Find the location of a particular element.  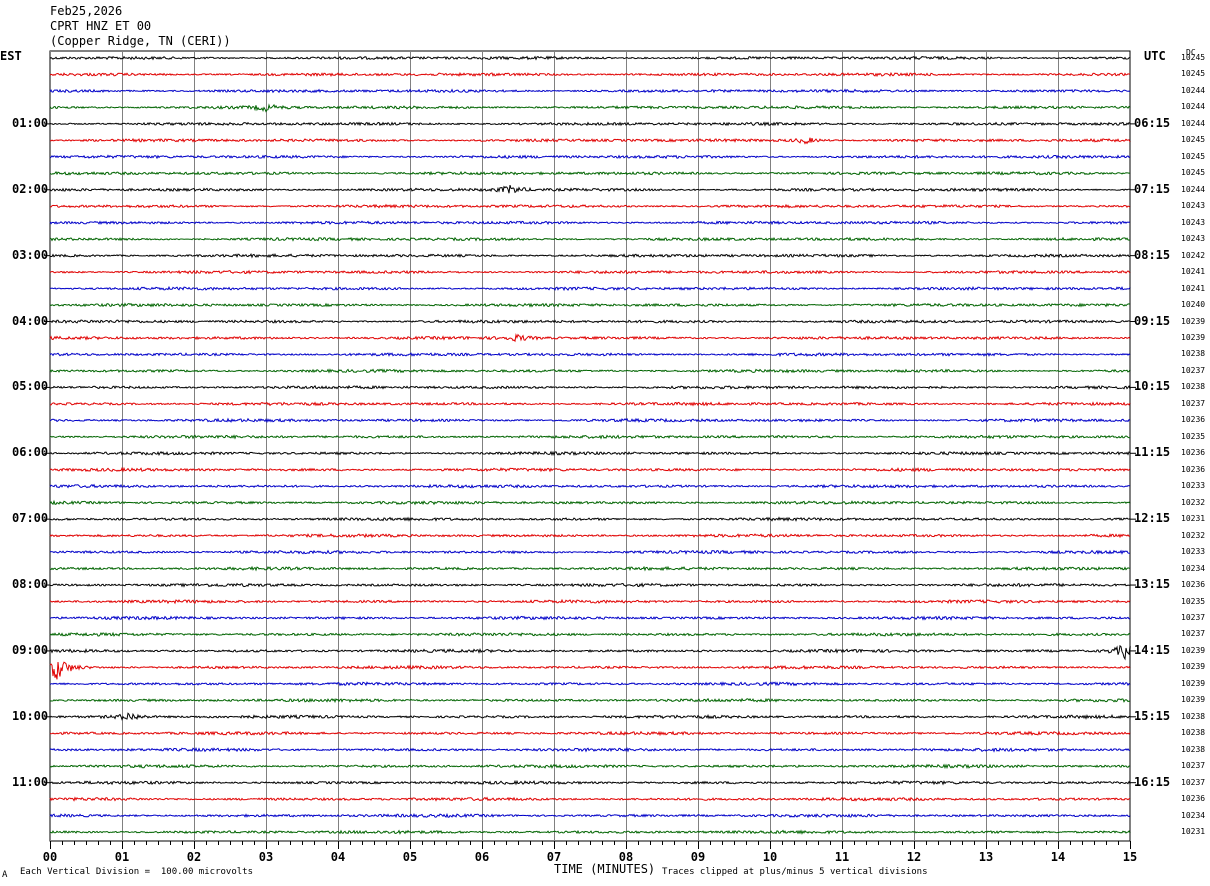

right-time-label: 15:15 is located at coordinates (1152, 715).